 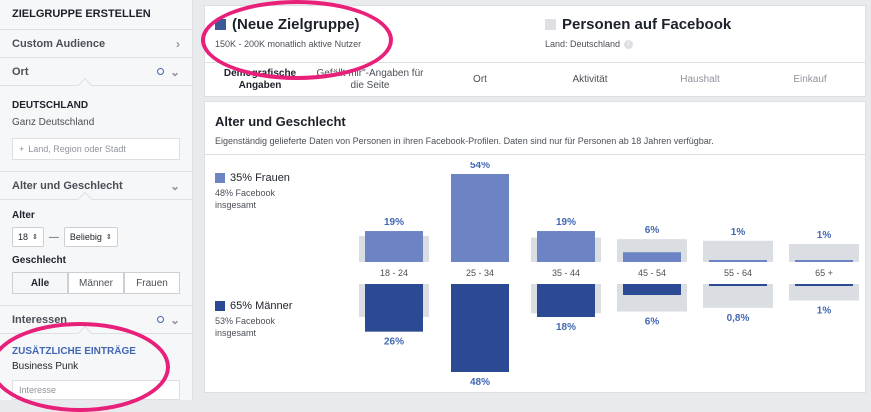 What do you see at coordinates (67, 185) in the screenshot?
I see `age-gender-label: Alter und Geschlecht` at bounding box center [67, 185].